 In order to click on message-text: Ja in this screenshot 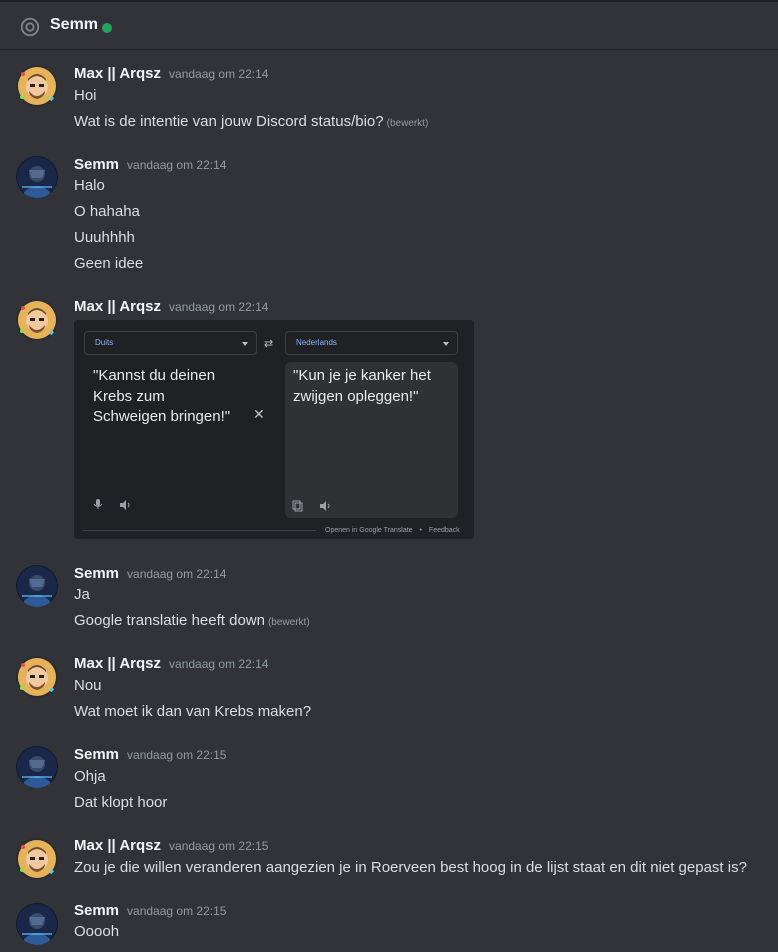, I will do `click(82, 594)`.